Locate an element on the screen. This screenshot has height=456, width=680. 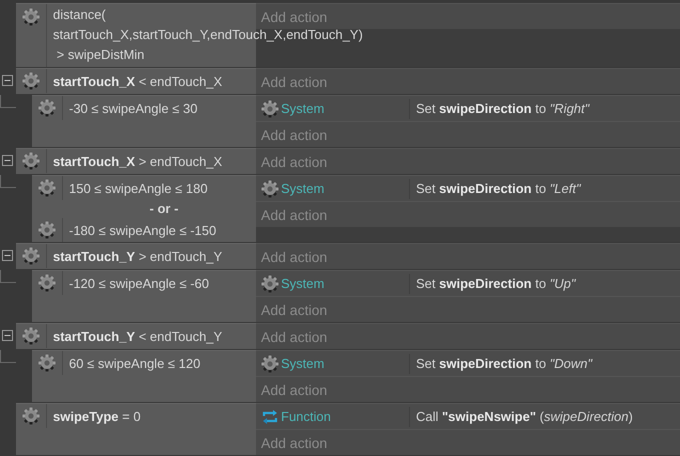
condition-text-line: distance( is located at coordinates (79, 15).